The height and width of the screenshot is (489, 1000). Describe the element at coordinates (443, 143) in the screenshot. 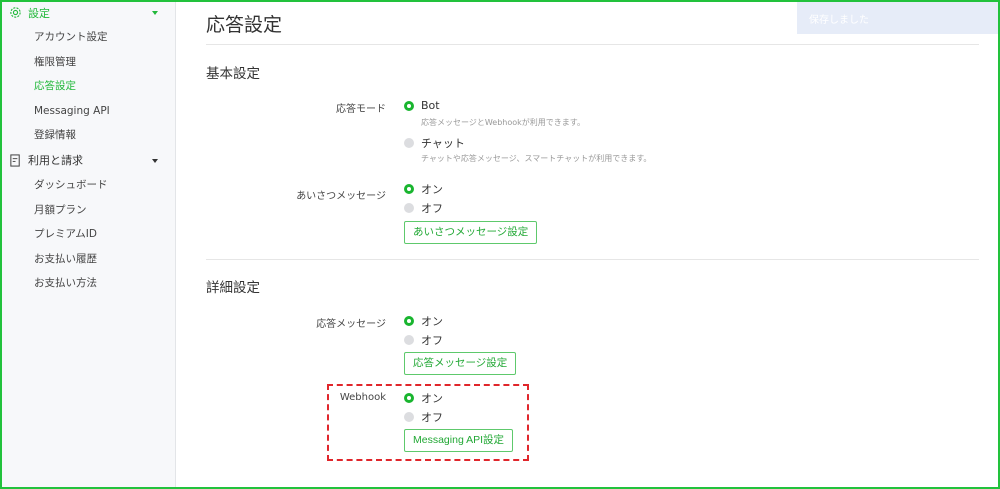

I see `radio-label: チャット` at that location.